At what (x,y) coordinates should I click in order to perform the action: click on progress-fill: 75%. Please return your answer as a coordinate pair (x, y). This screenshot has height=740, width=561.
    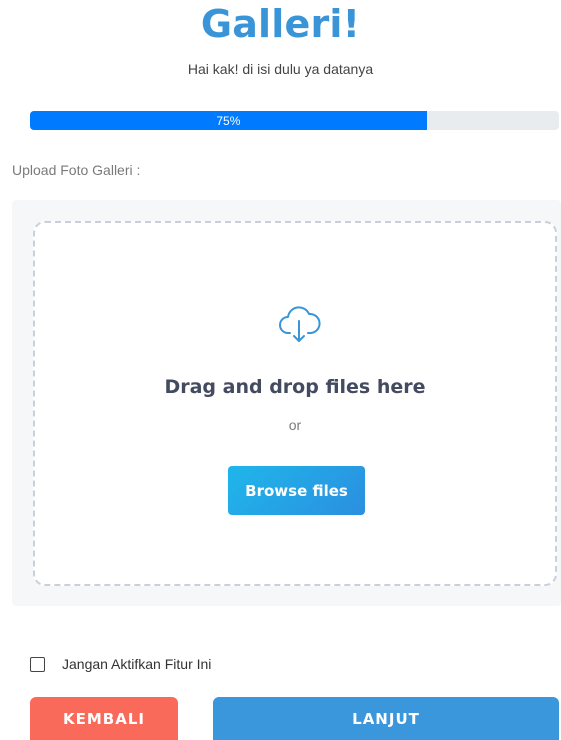
    Looking at the image, I should click on (228, 120).